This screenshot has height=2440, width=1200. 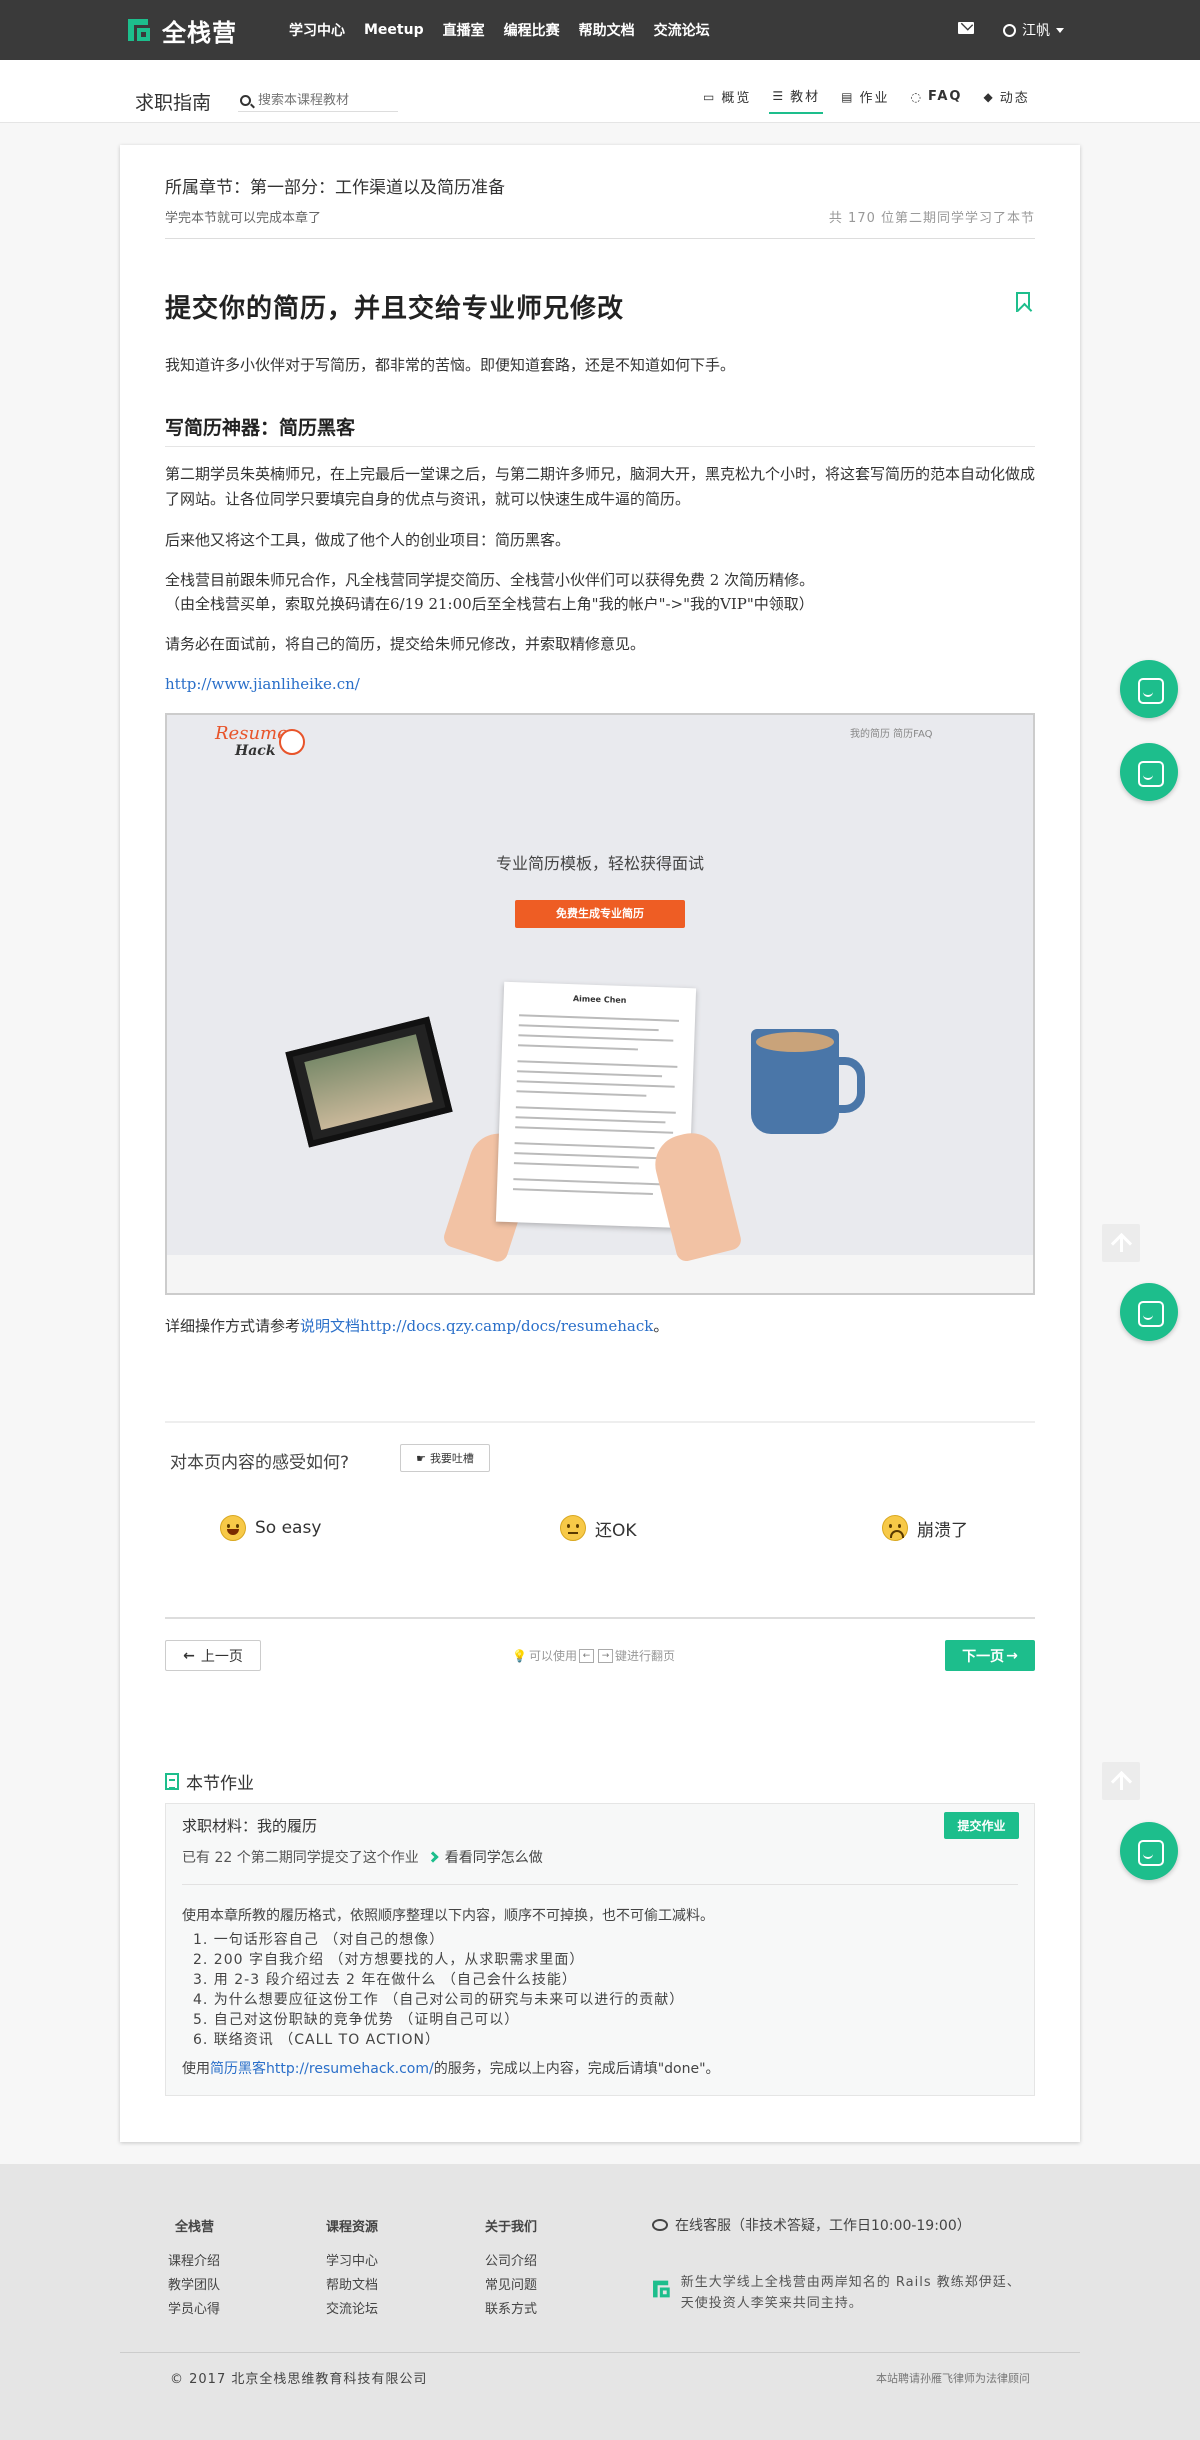 I want to click on nav-forum: 交流论坛, so click(x=682, y=30).